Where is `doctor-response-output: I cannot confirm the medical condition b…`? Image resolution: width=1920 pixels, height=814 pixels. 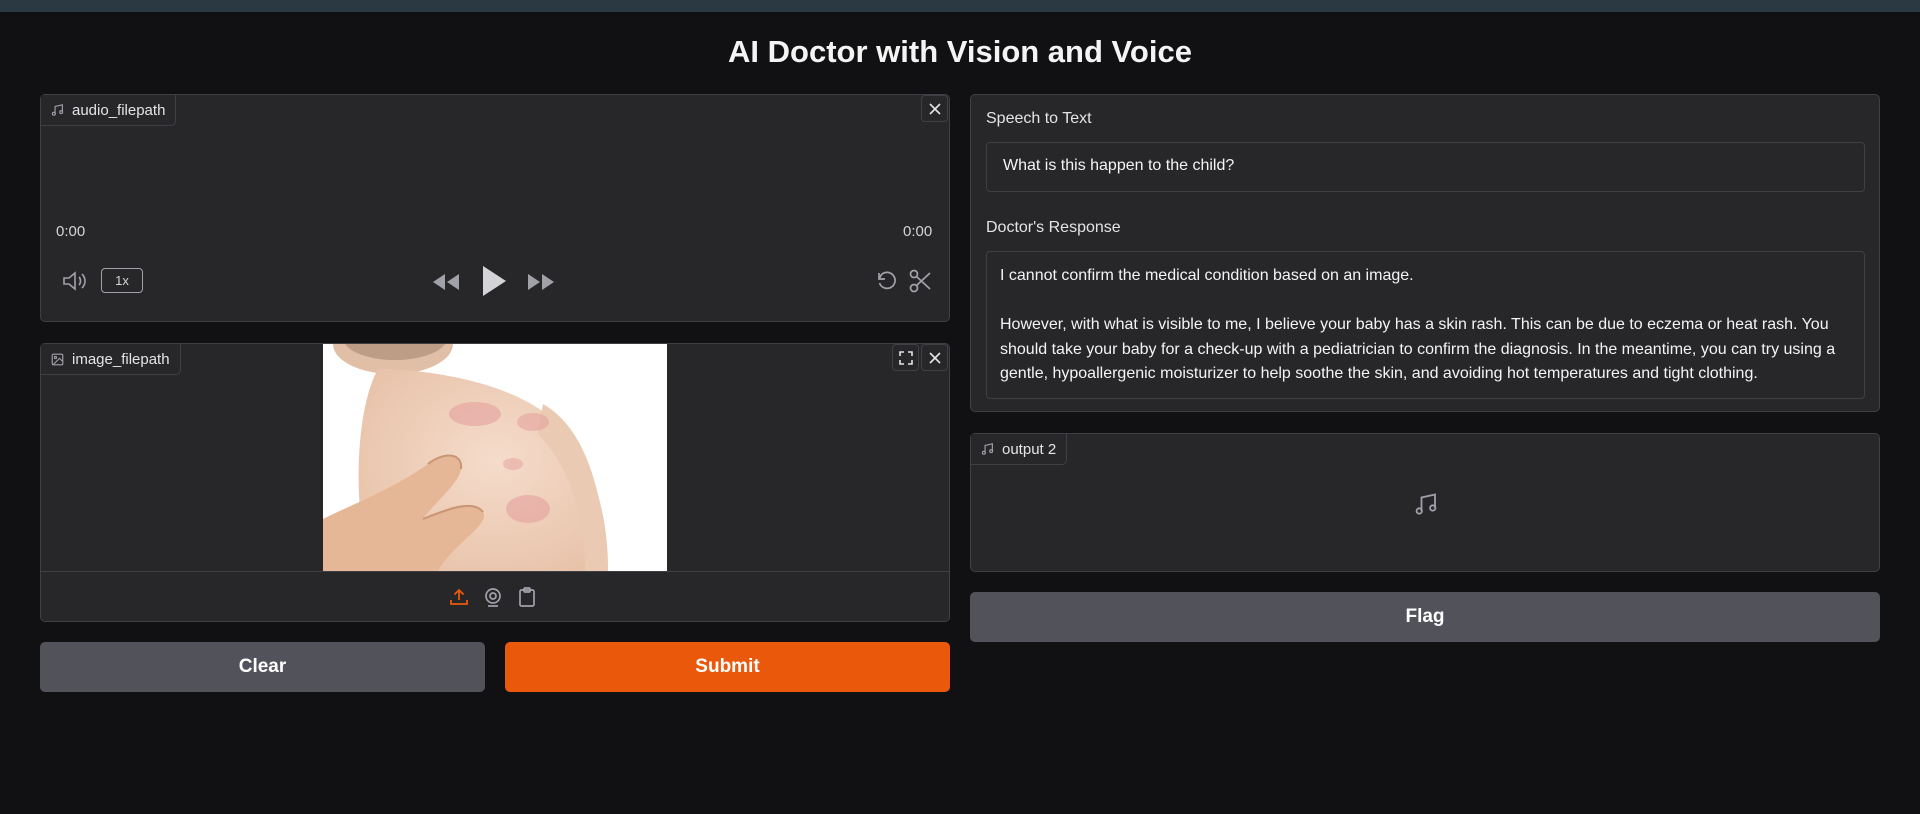 doctor-response-output: I cannot confirm the medical condition b… is located at coordinates (1425, 325).